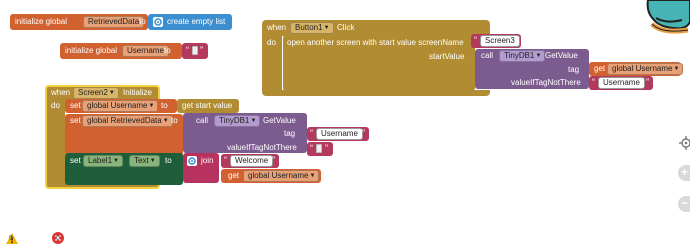  Describe the element at coordinates (127, 121) in the screenshot. I see `variable-dropdown: global RetrievedData ▼` at that location.